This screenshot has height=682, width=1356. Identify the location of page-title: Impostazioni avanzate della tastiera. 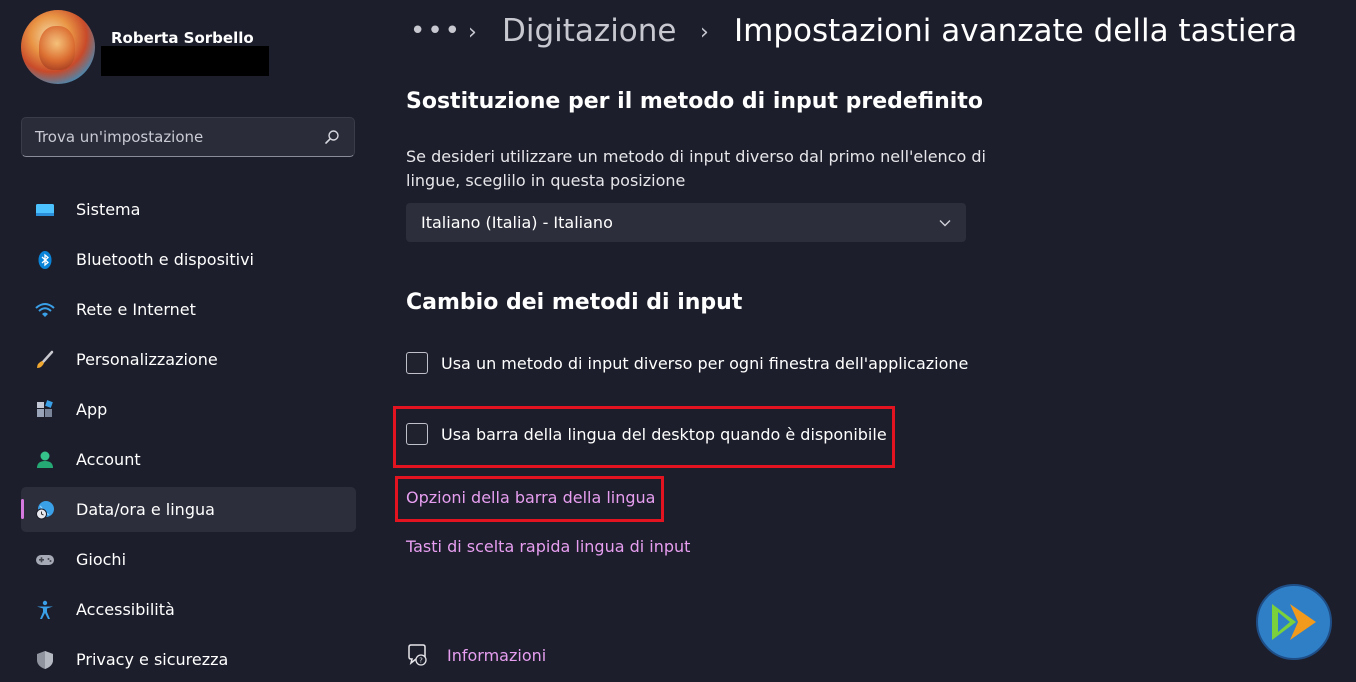
(1016, 31).